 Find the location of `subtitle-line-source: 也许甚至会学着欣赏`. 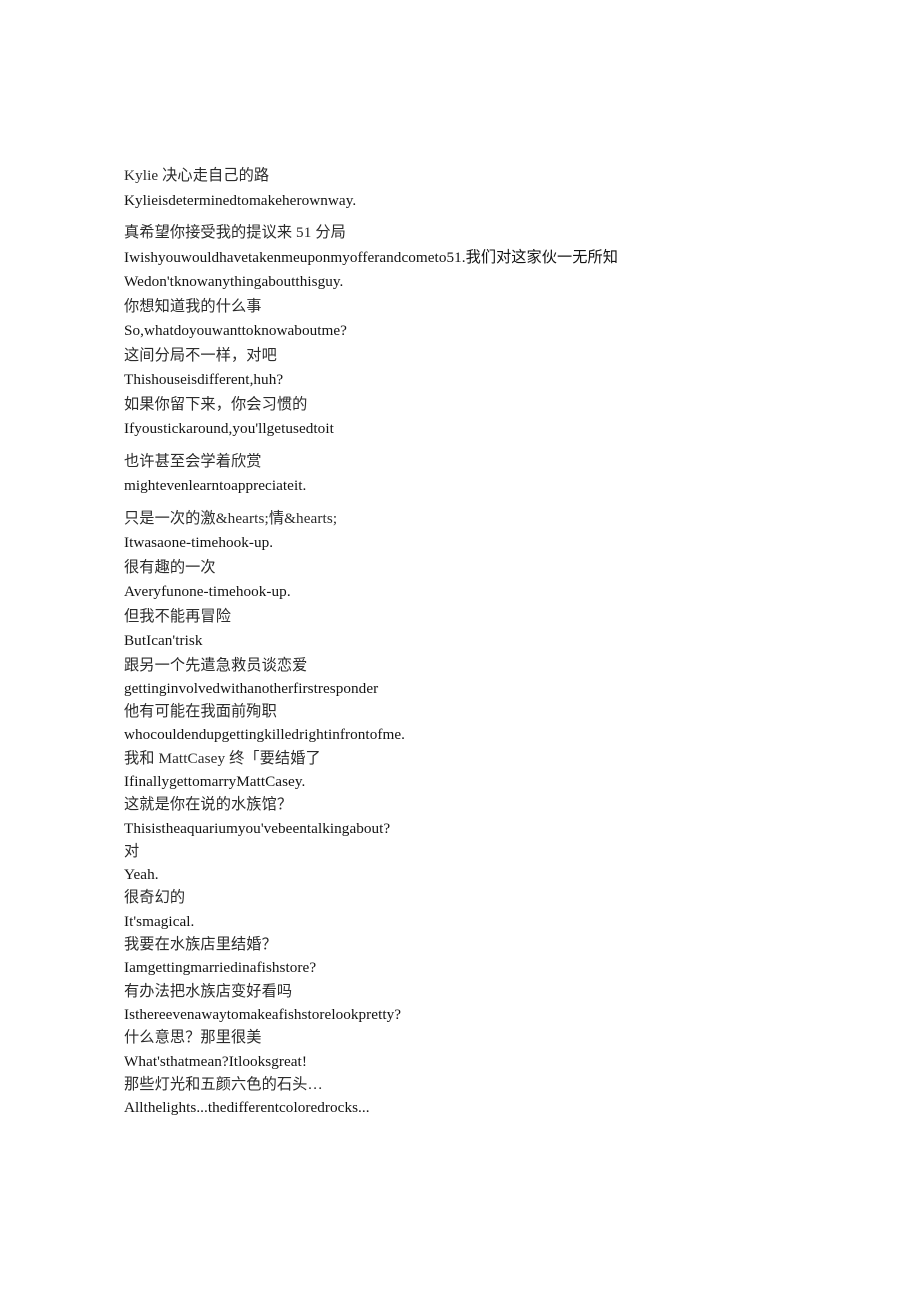

subtitle-line-source: 也许甚至会学着欣赏 is located at coordinates (193, 461).